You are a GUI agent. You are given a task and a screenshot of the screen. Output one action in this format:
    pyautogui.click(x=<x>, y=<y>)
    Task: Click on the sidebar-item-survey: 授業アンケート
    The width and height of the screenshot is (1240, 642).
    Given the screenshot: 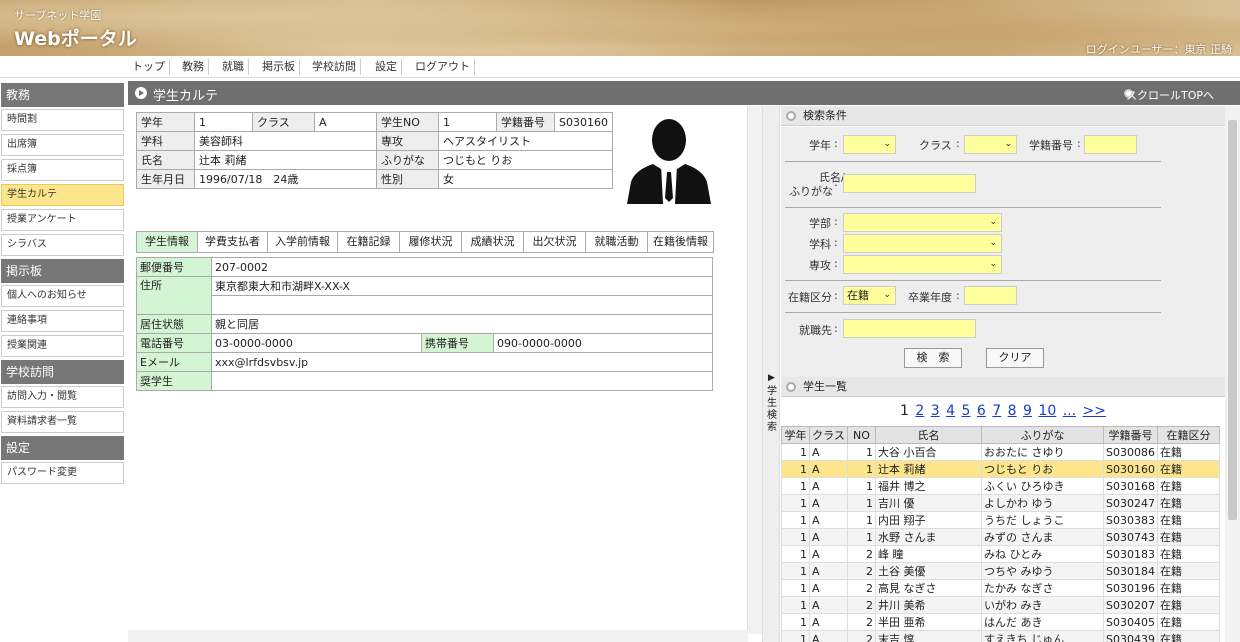 What is the action you would take?
    pyautogui.click(x=62, y=220)
    